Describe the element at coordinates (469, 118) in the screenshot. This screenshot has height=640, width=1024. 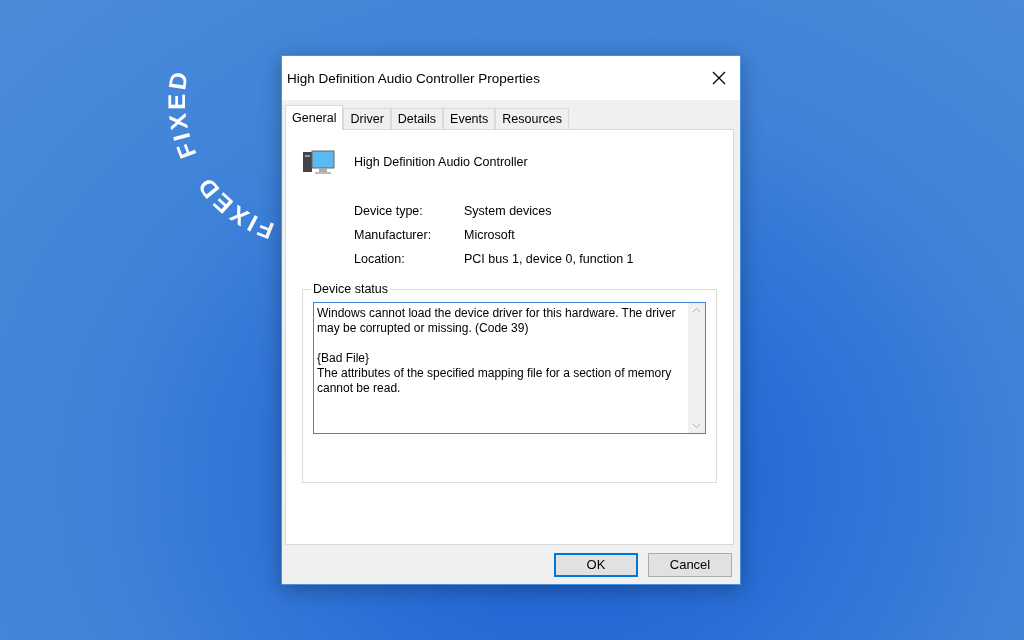
I see `tab: Events` at that location.